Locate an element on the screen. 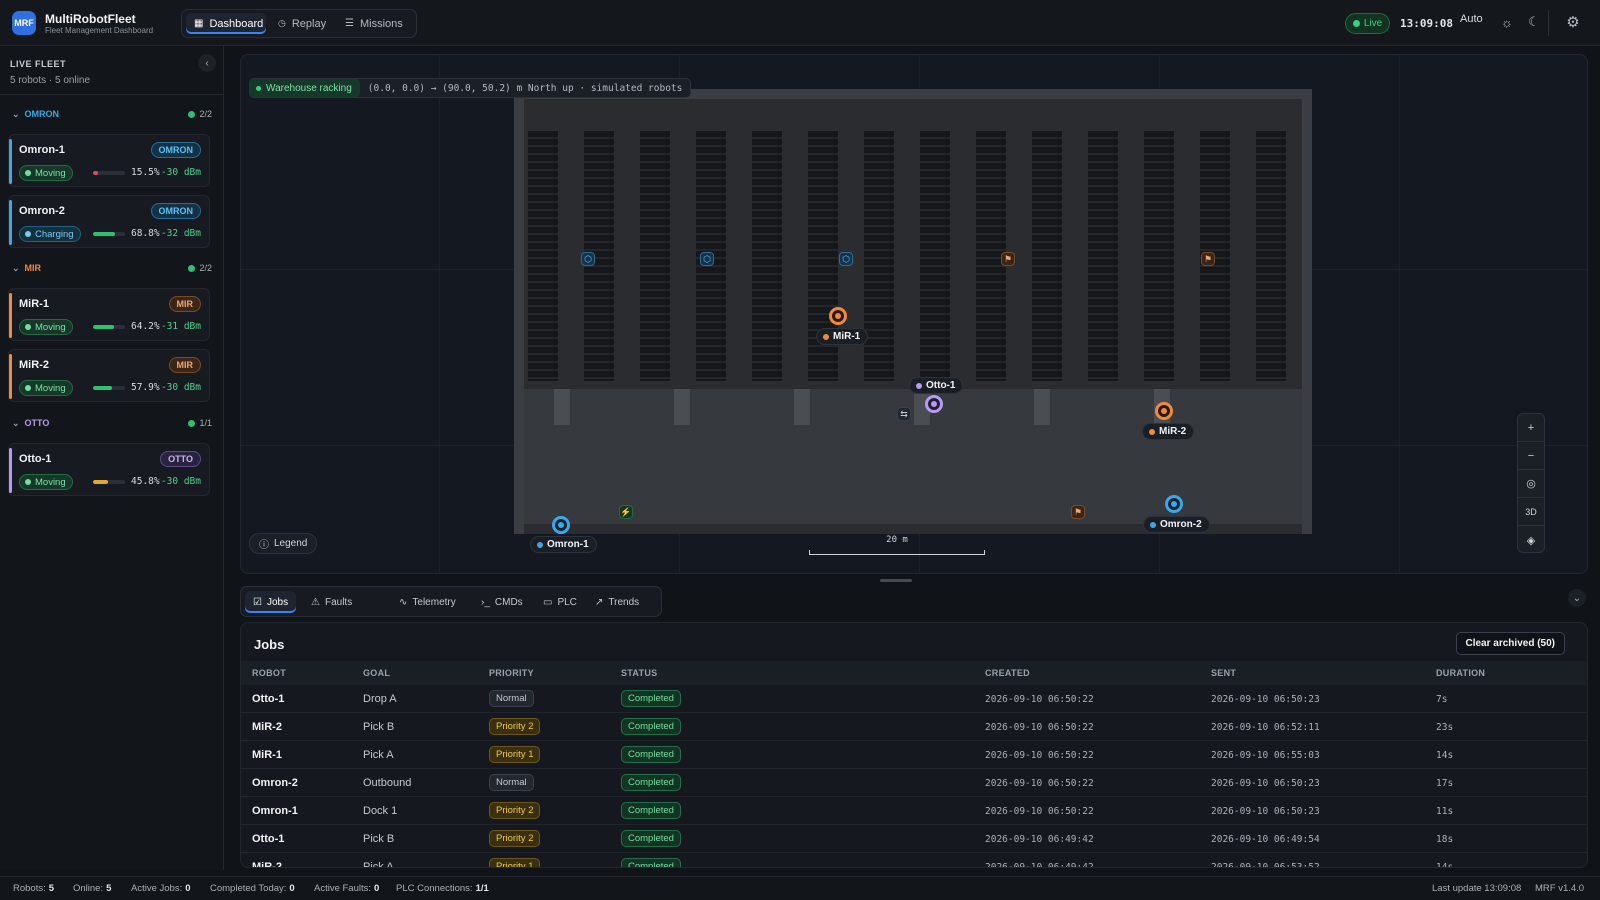 The image size is (1600, 900). stat-plc: PLC Connections: 1/1 is located at coordinates (442, 888).